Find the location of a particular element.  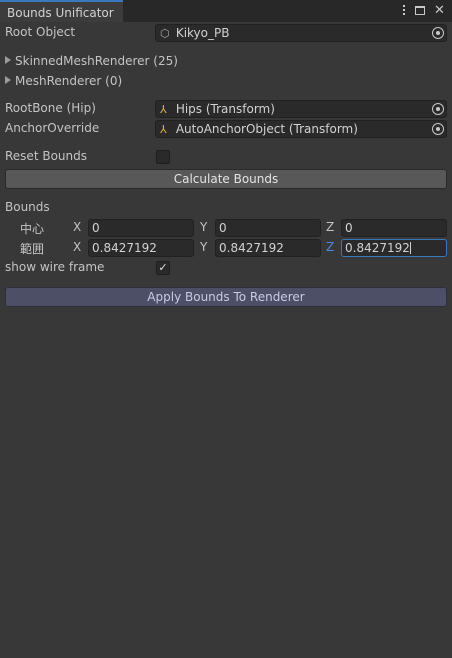

extent-y-field: 0.8427192 is located at coordinates (268, 248).